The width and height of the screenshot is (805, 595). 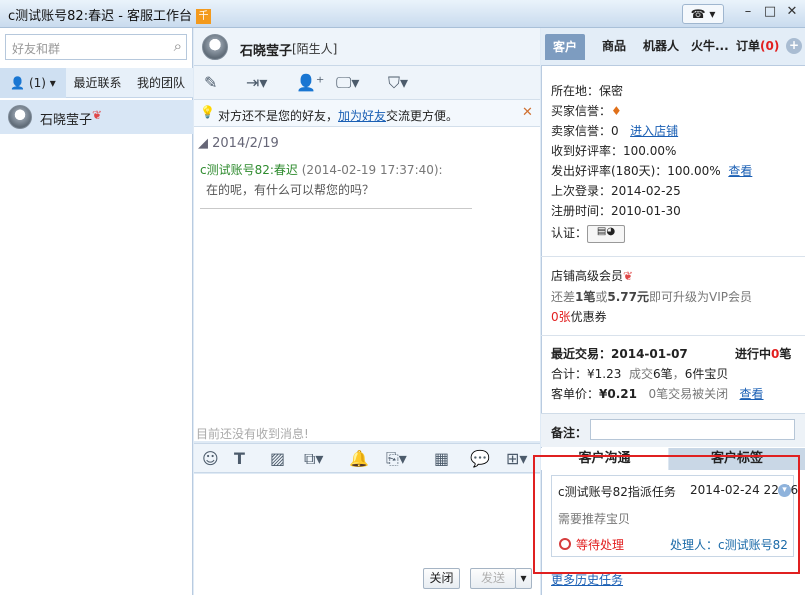 I want to click on received-rate-row: 收到好评率：100.00%, so click(x=614, y=151).